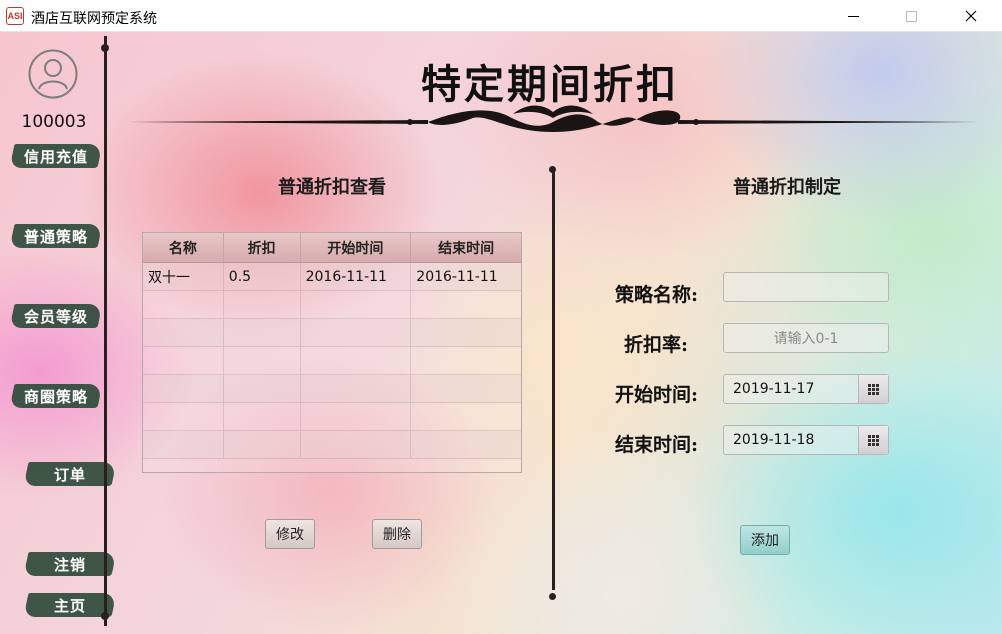  Describe the element at coordinates (466, 247) in the screenshot. I see `column-header-end-time: 结束时间` at that location.